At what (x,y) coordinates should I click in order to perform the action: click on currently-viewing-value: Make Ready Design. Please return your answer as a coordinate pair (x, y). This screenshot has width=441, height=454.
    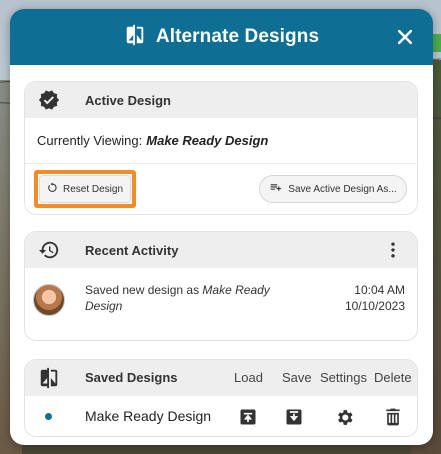
    Looking at the image, I should click on (207, 140).